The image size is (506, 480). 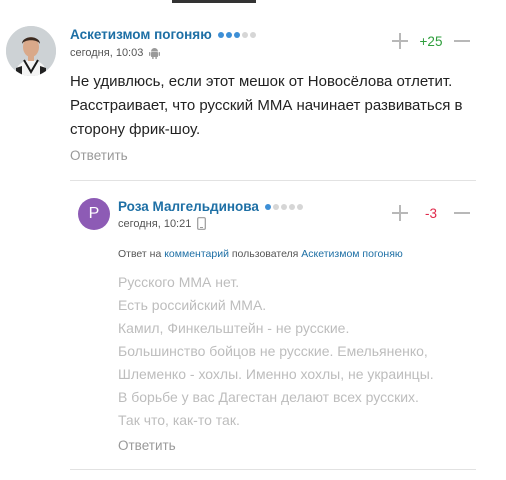 I want to click on avatar, so click(x=31, y=51).